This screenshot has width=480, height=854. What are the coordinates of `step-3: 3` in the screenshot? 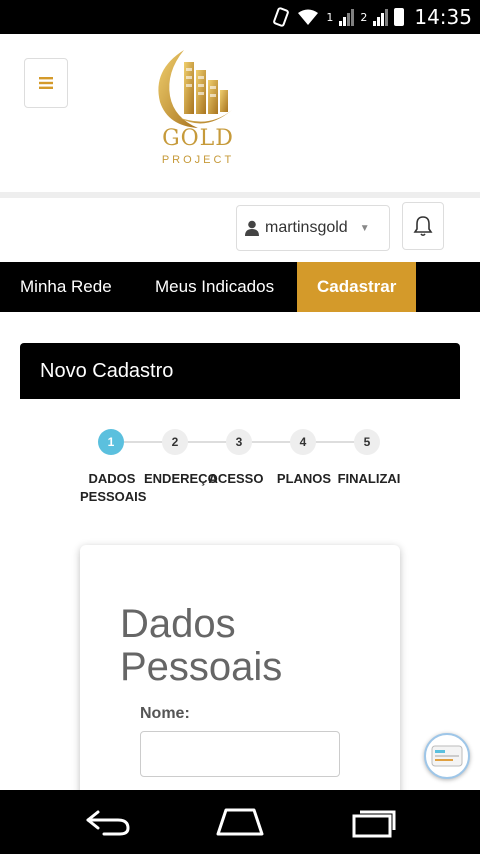 It's located at (239, 442).